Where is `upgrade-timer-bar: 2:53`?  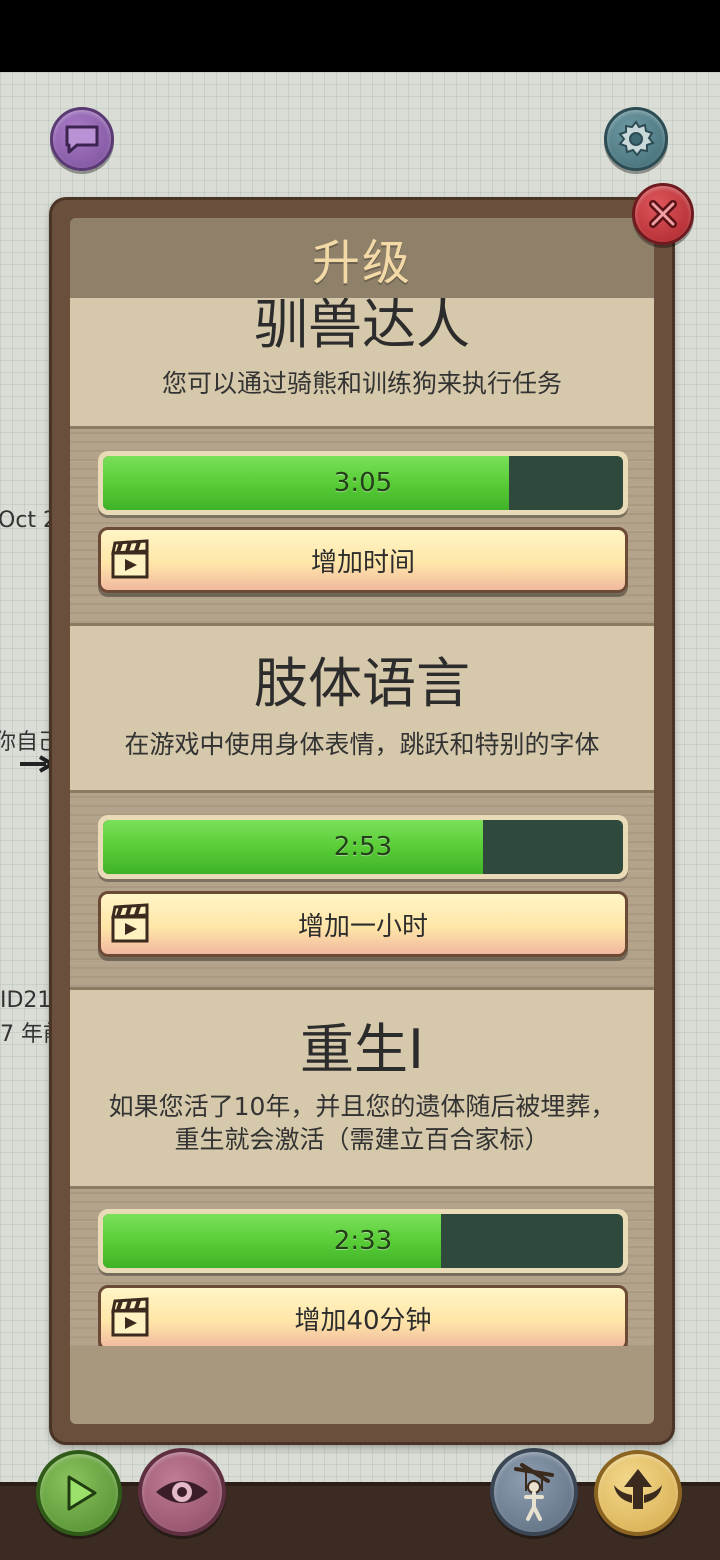 upgrade-timer-bar: 2:53 is located at coordinates (363, 847).